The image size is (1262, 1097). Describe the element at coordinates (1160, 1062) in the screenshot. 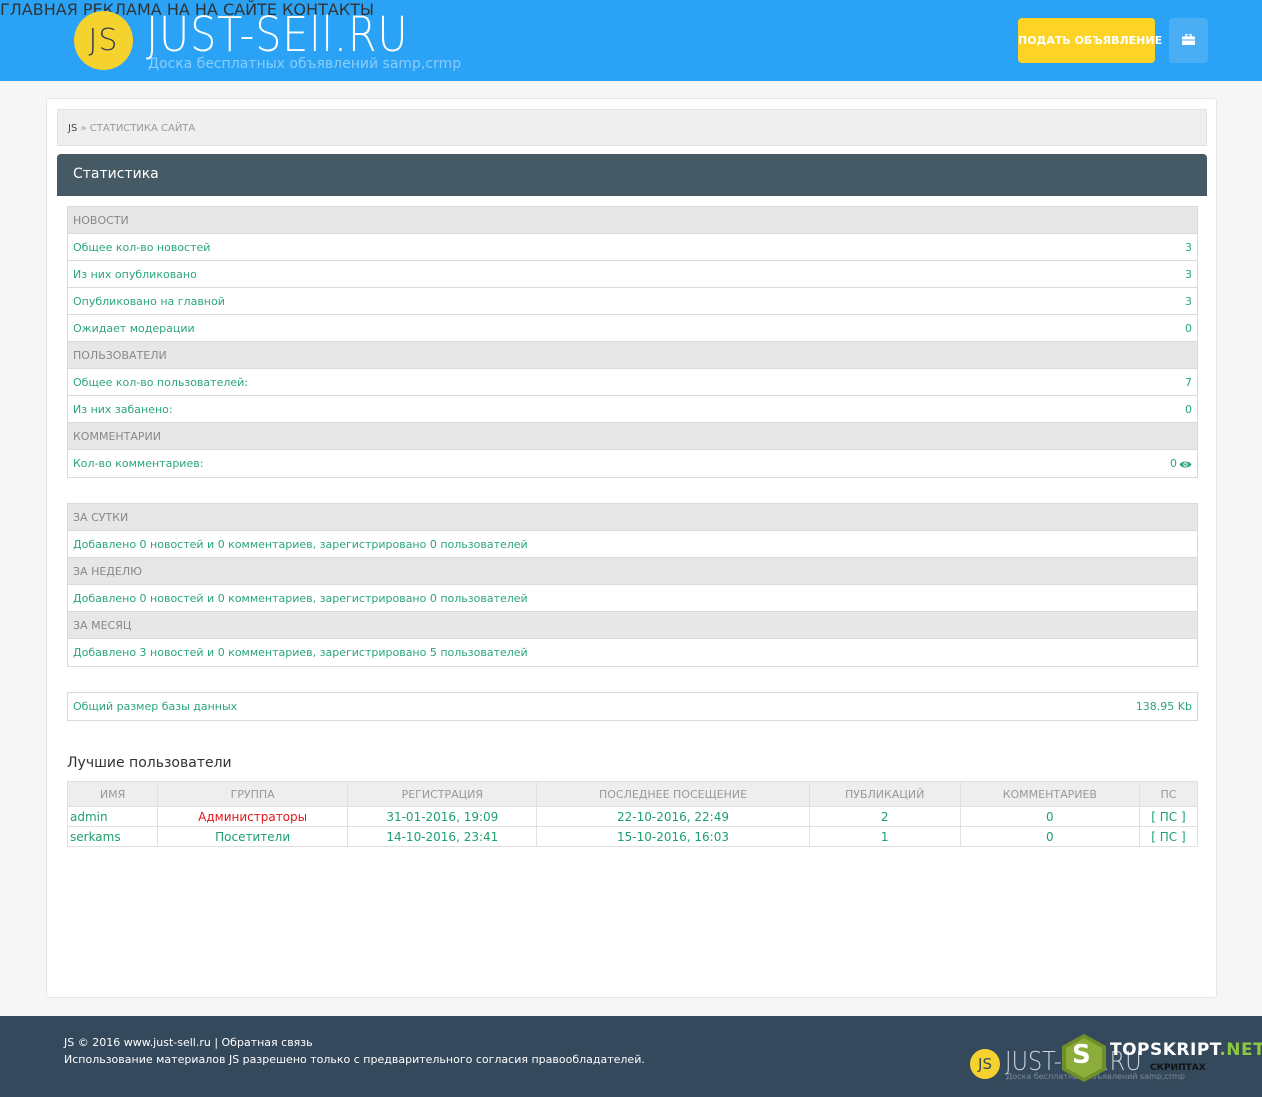

I see `watermark: S TOPSKRIPT.NET СКРИПТАХ` at that location.